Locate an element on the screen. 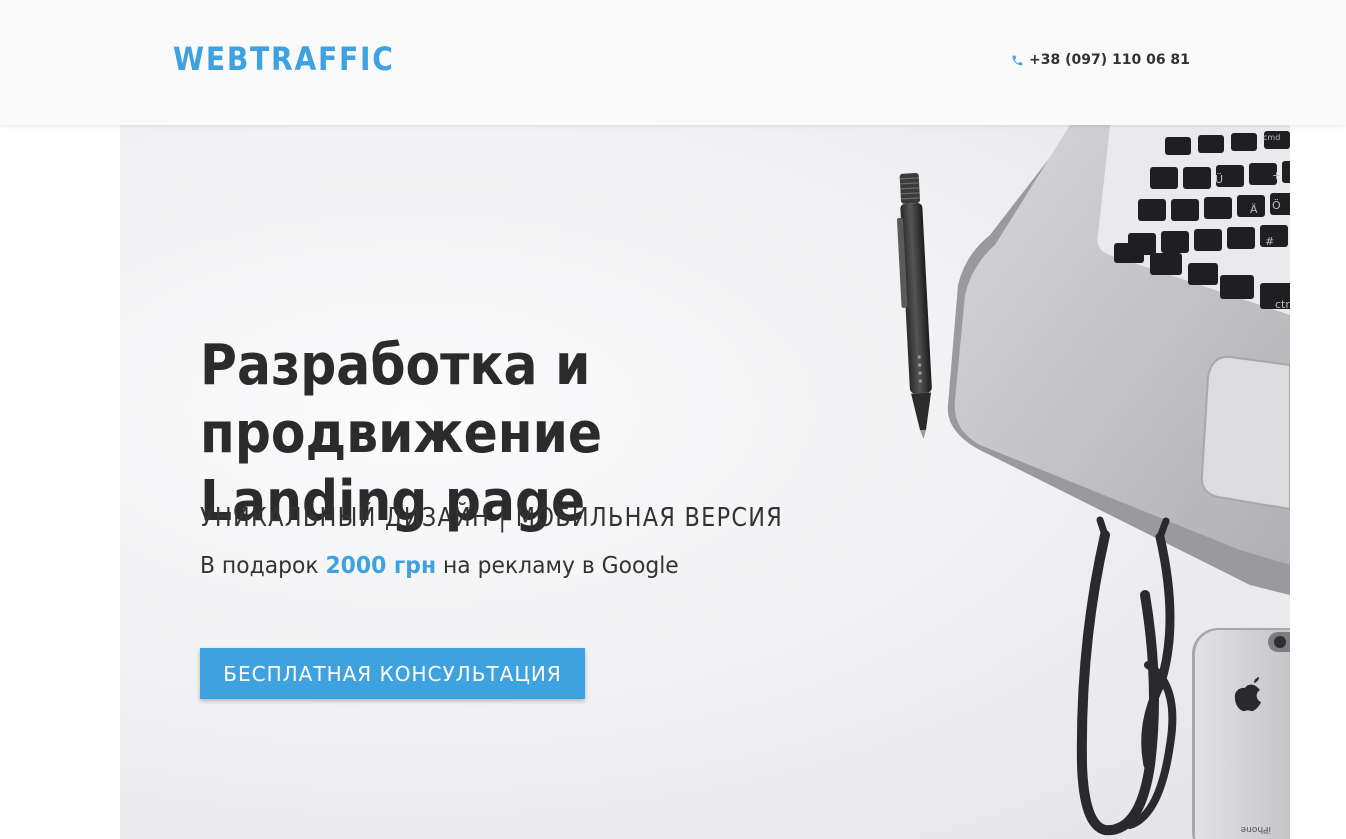  svg-text: Ä is located at coordinates (1254, 209).